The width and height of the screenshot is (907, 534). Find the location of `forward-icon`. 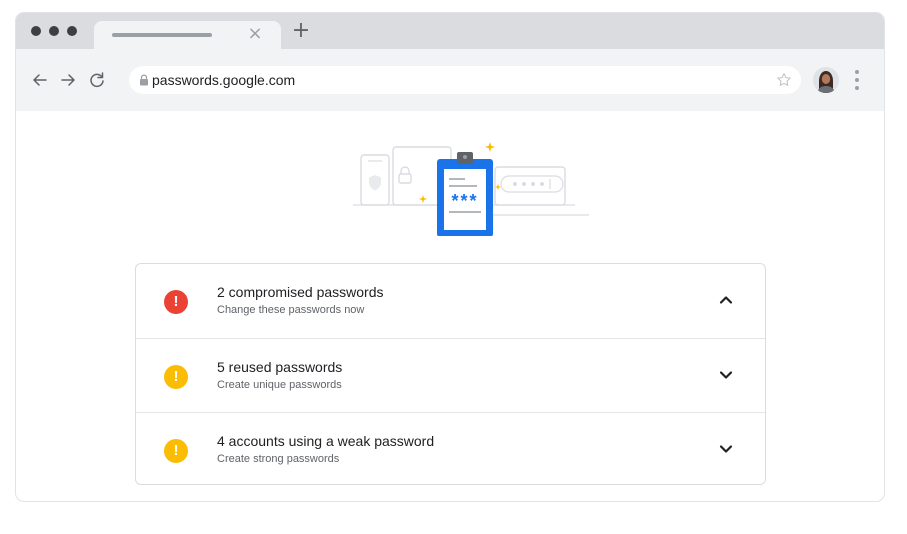

forward-icon is located at coordinates (68, 80).